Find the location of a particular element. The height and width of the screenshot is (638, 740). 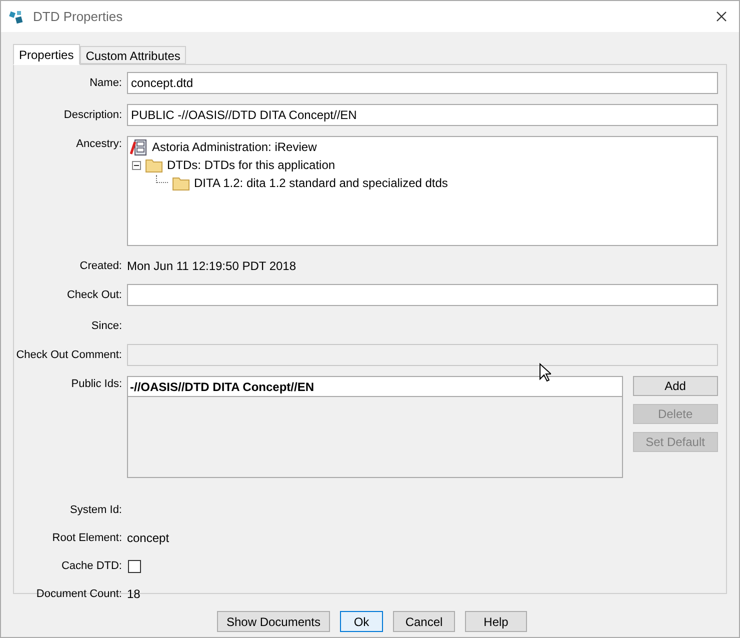

field-label: Root Element: is located at coordinates (87, 538).